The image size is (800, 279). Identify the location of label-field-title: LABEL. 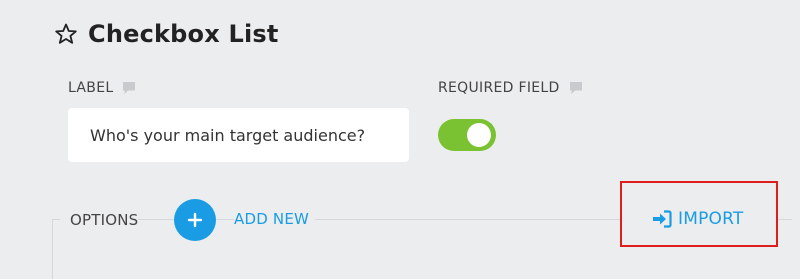
(91, 88).